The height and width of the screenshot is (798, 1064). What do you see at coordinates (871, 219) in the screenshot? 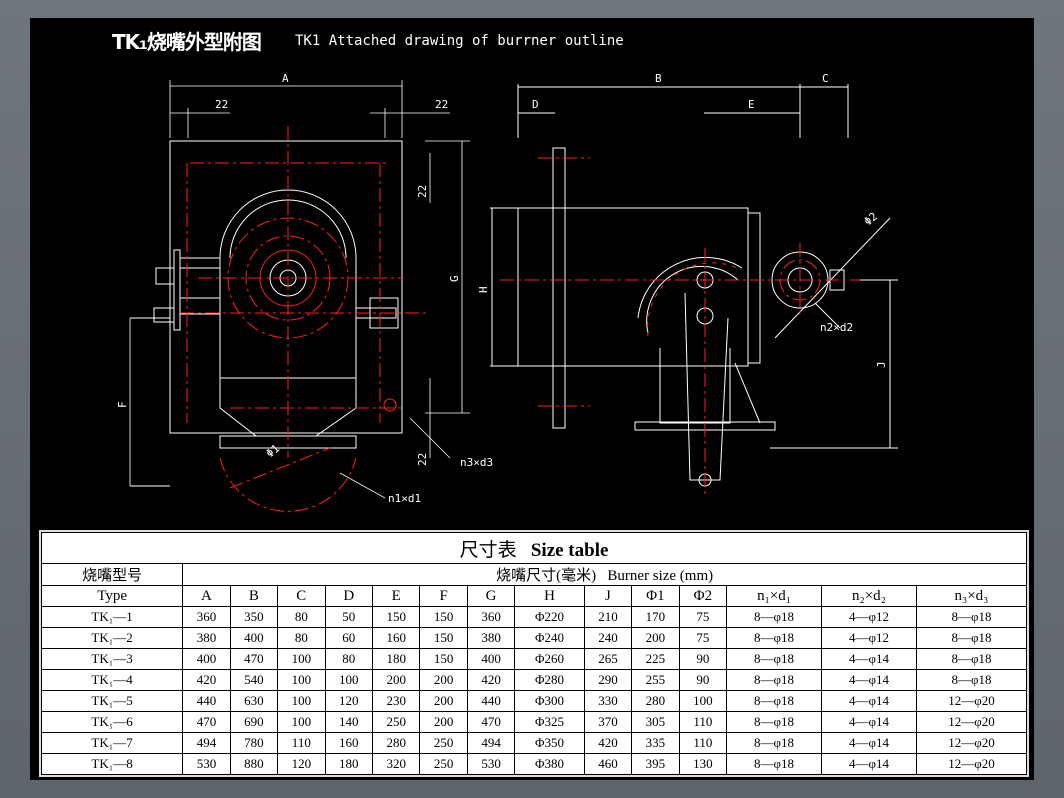
I see `phi2-label: Φ2` at bounding box center [871, 219].